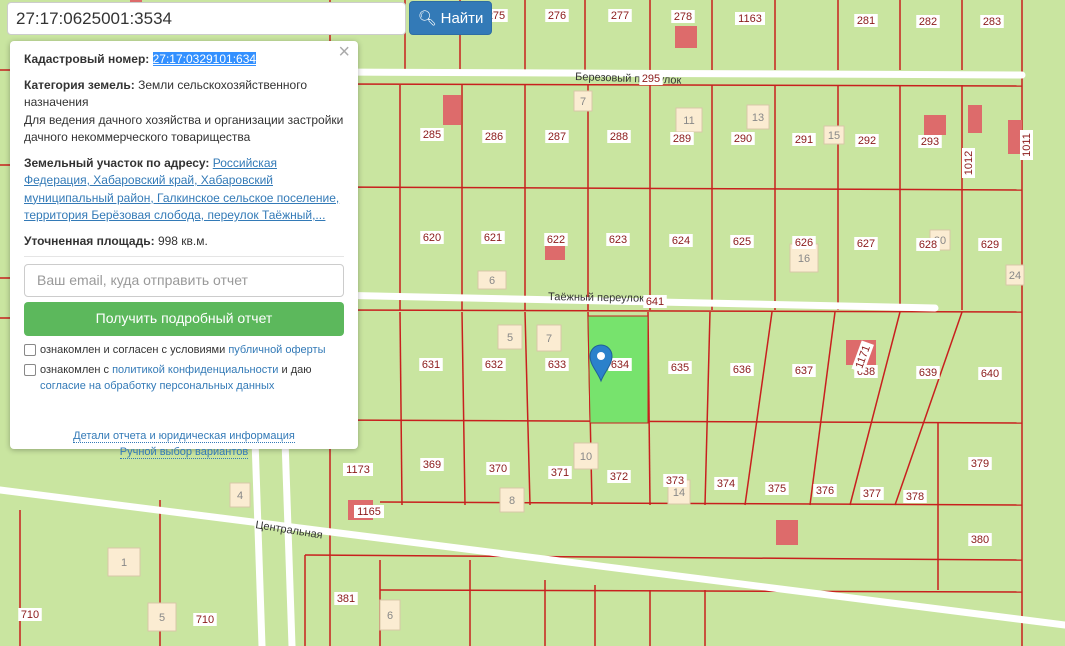 Image resolution: width=1065 pixels, height=646 pixels. I want to click on svg-text: 637, so click(804, 371).